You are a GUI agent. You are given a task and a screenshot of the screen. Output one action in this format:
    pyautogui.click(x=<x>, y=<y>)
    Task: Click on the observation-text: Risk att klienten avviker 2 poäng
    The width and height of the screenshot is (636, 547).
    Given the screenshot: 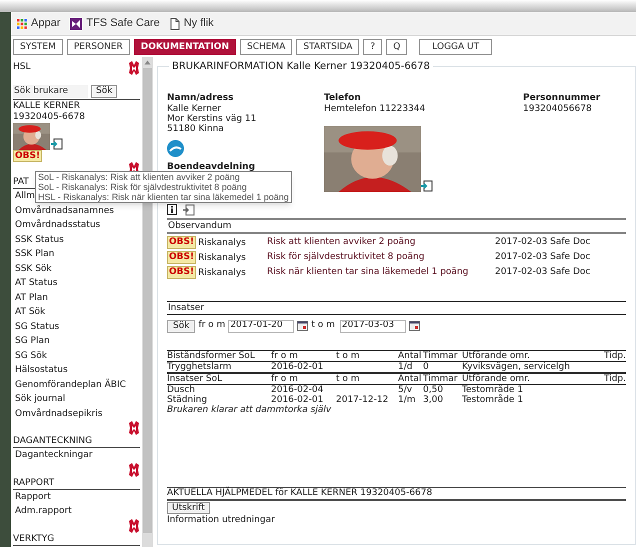 What is the action you would take?
    pyautogui.click(x=341, y=242)
    